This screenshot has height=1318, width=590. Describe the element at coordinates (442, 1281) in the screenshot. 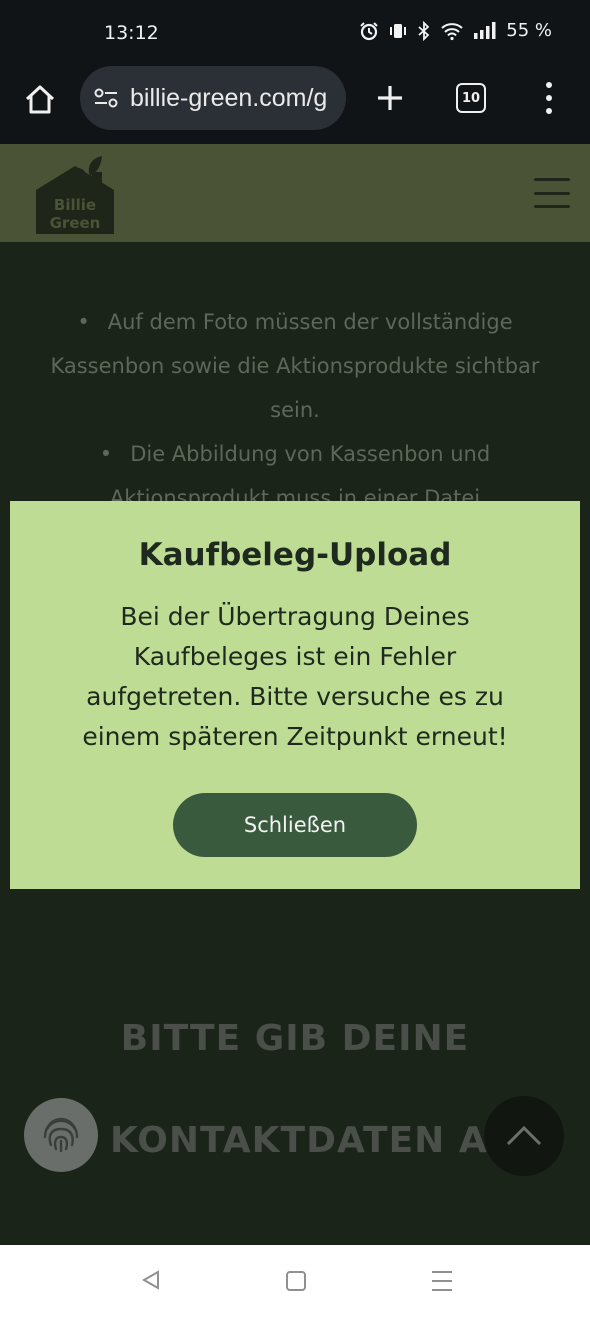

I see `recents-icon` at that location.